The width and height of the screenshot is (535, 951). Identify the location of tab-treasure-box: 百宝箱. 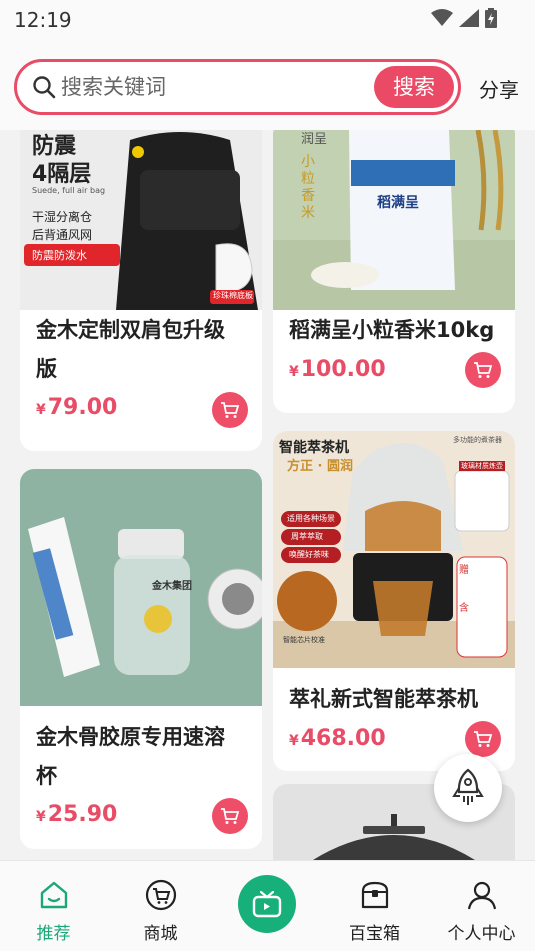
(374, 906).